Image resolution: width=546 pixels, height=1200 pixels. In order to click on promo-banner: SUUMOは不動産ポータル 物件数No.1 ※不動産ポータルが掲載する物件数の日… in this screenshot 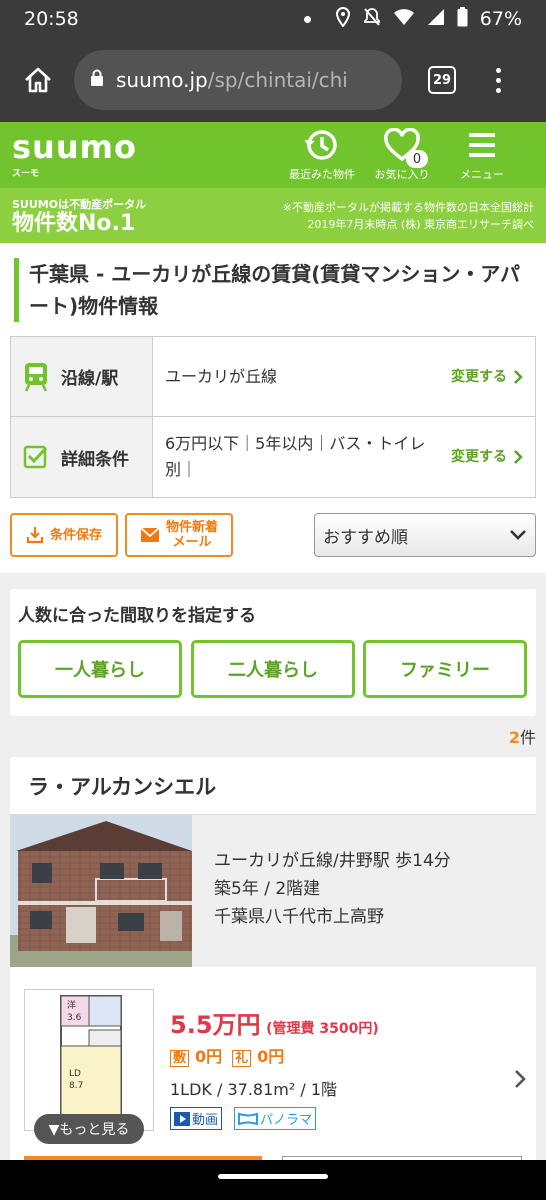, I will do `click(273, 215)`.